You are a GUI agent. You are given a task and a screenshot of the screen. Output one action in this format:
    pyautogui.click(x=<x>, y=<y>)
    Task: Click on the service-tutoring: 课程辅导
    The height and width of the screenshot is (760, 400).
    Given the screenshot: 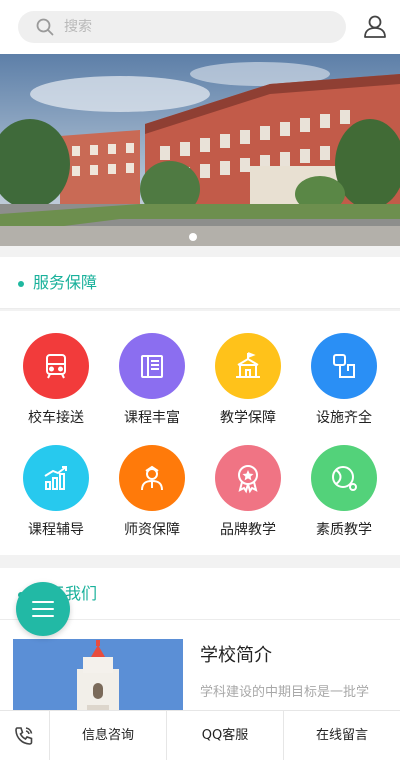 What is the action you would take?
    pyautogui.click(x=56, y=480)
    